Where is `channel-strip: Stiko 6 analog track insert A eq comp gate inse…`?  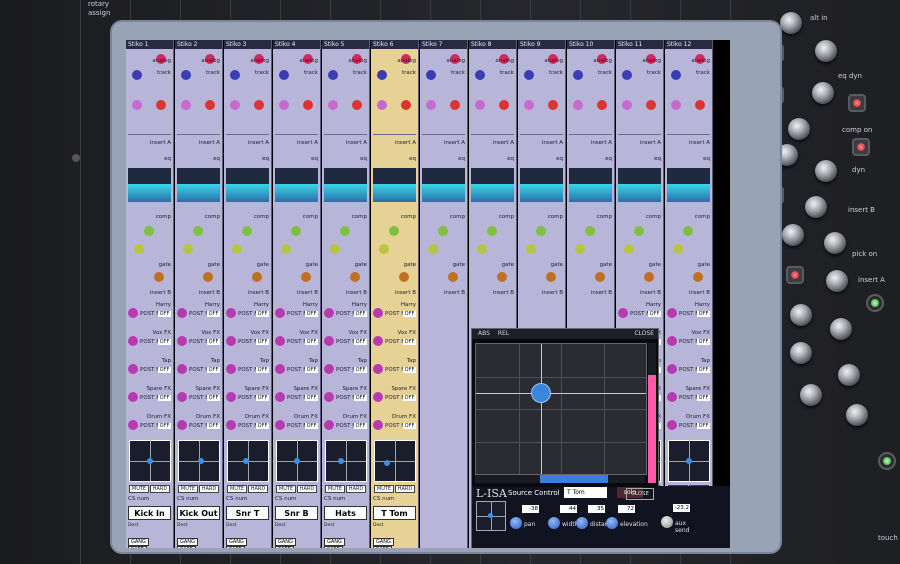
channel-strip: Stiko 6 analog track insert A eq comp gate inse… is located at coordinates (395, 294).